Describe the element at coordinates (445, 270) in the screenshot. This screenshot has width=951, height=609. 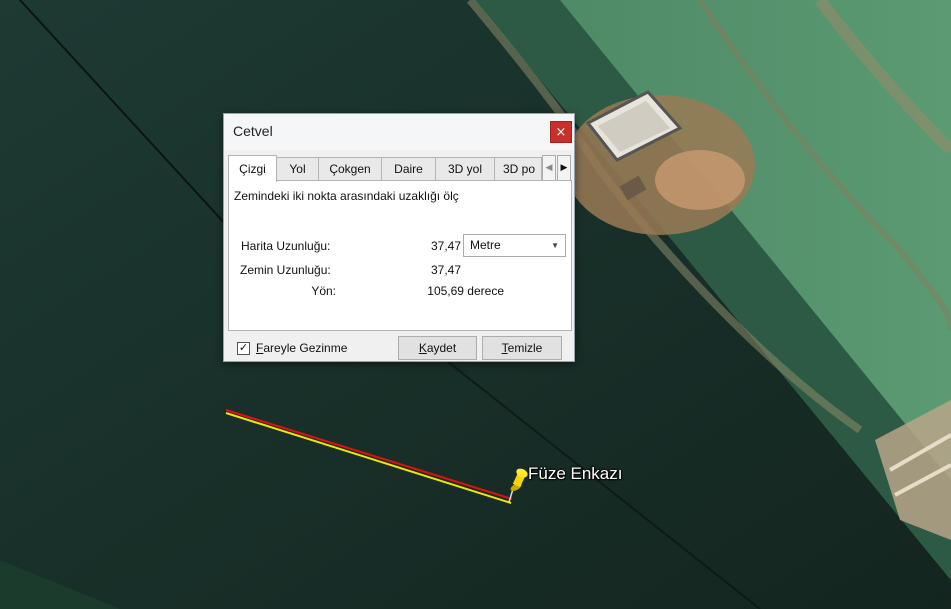
I see `ground-length-value: 37,47` at that location.